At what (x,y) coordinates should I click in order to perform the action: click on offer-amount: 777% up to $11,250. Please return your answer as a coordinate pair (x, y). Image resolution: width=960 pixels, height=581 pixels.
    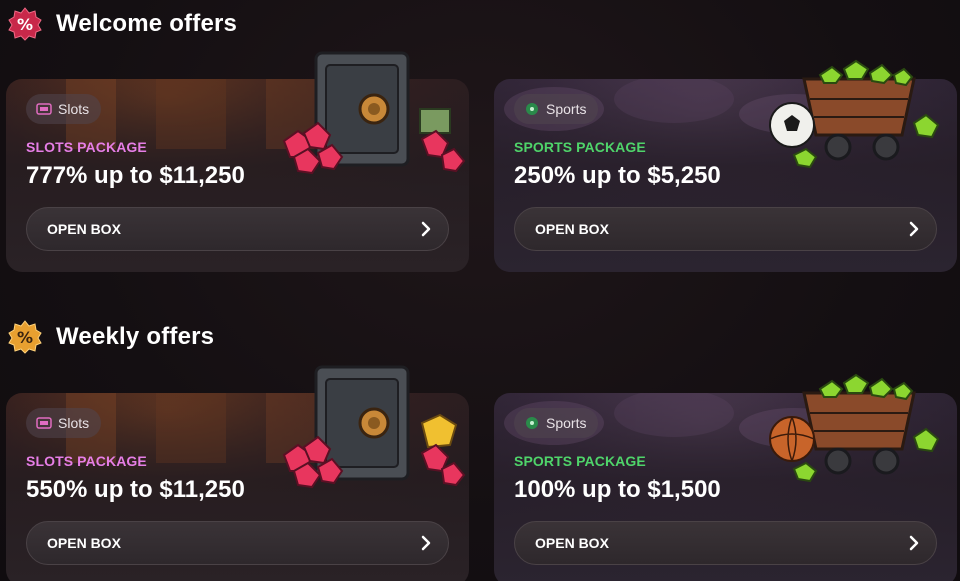
    Looking at the image, I should click on (135, 175).